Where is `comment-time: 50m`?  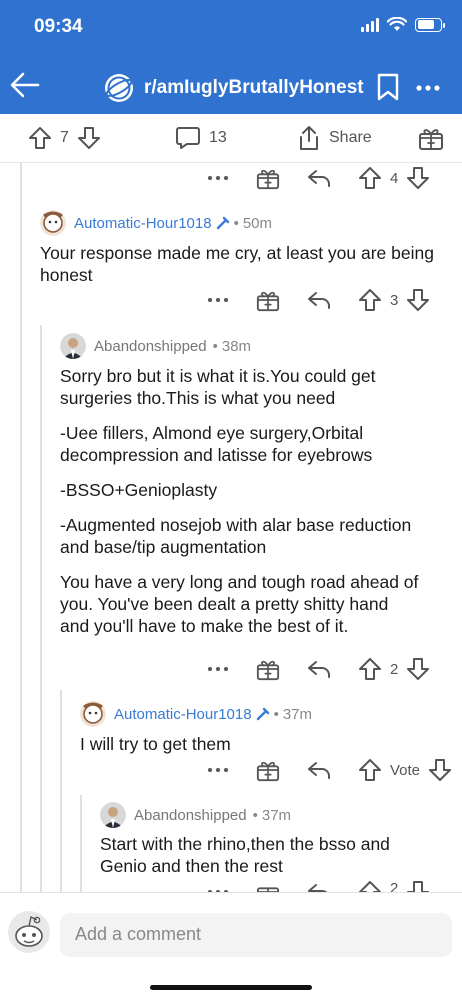 comment-time: 50m is located at coordinates (257, 223).